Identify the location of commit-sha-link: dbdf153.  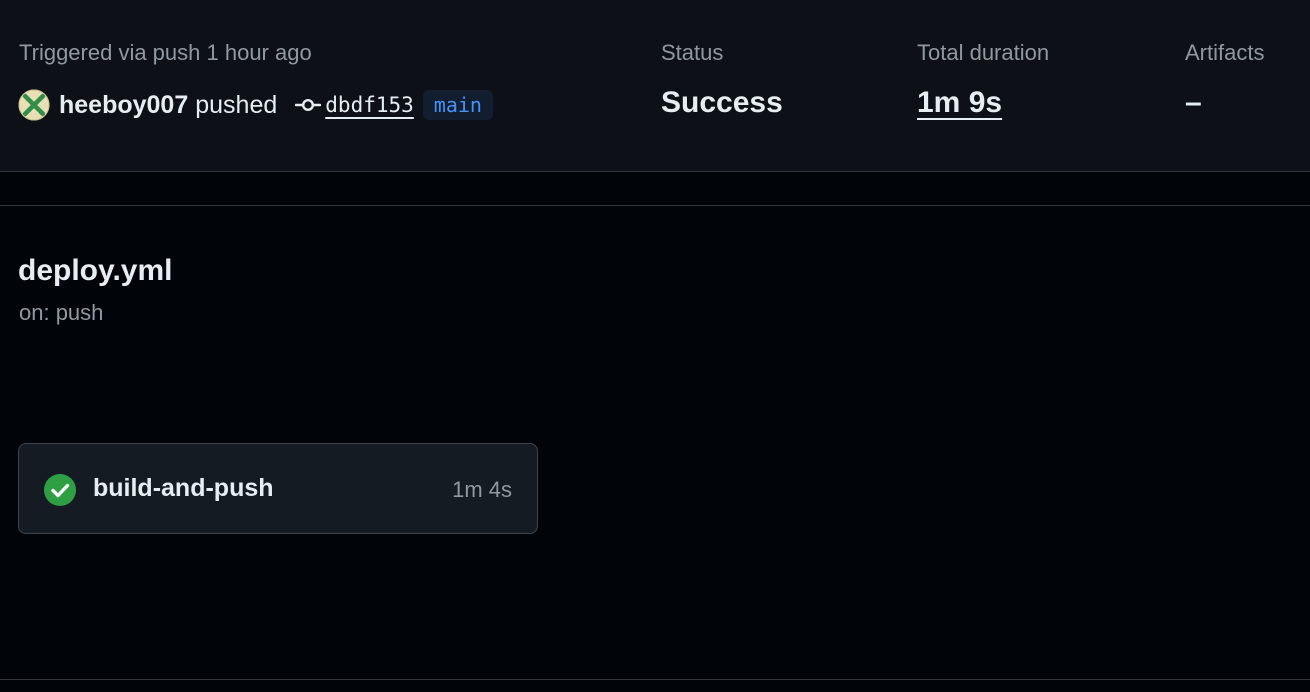
(369, 105).